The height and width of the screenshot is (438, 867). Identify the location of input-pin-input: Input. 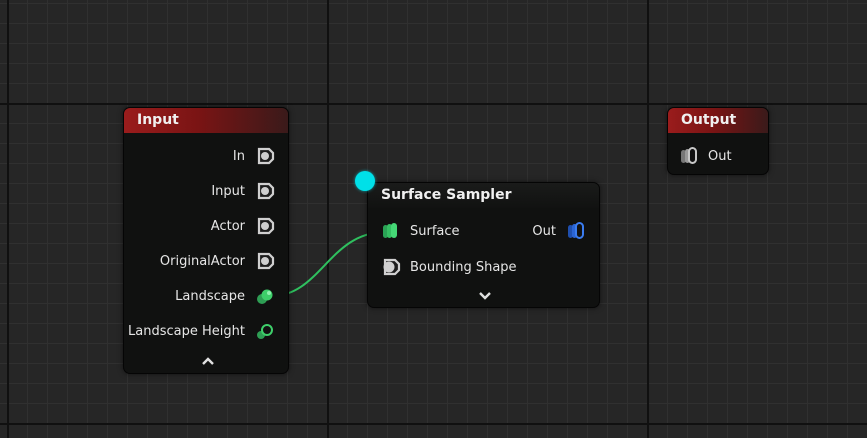
(243, 191).